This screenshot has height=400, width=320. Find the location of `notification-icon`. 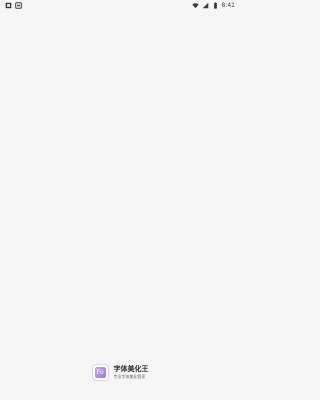

notification-icon is located at coordinates (8, 5).